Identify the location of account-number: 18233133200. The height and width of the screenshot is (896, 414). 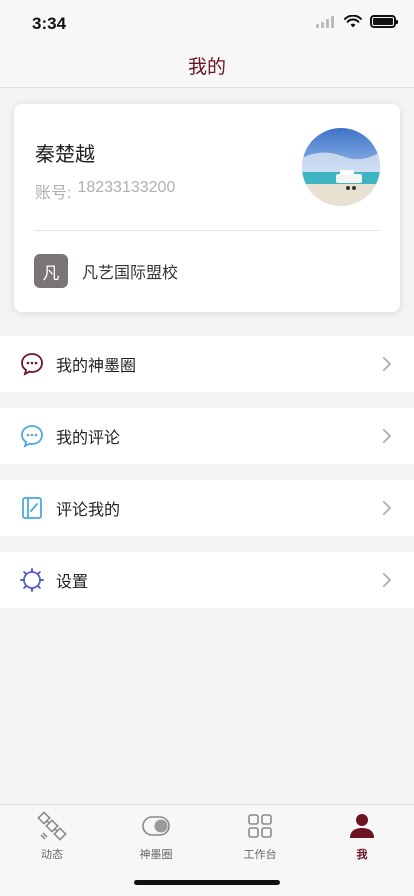
(126, 187).